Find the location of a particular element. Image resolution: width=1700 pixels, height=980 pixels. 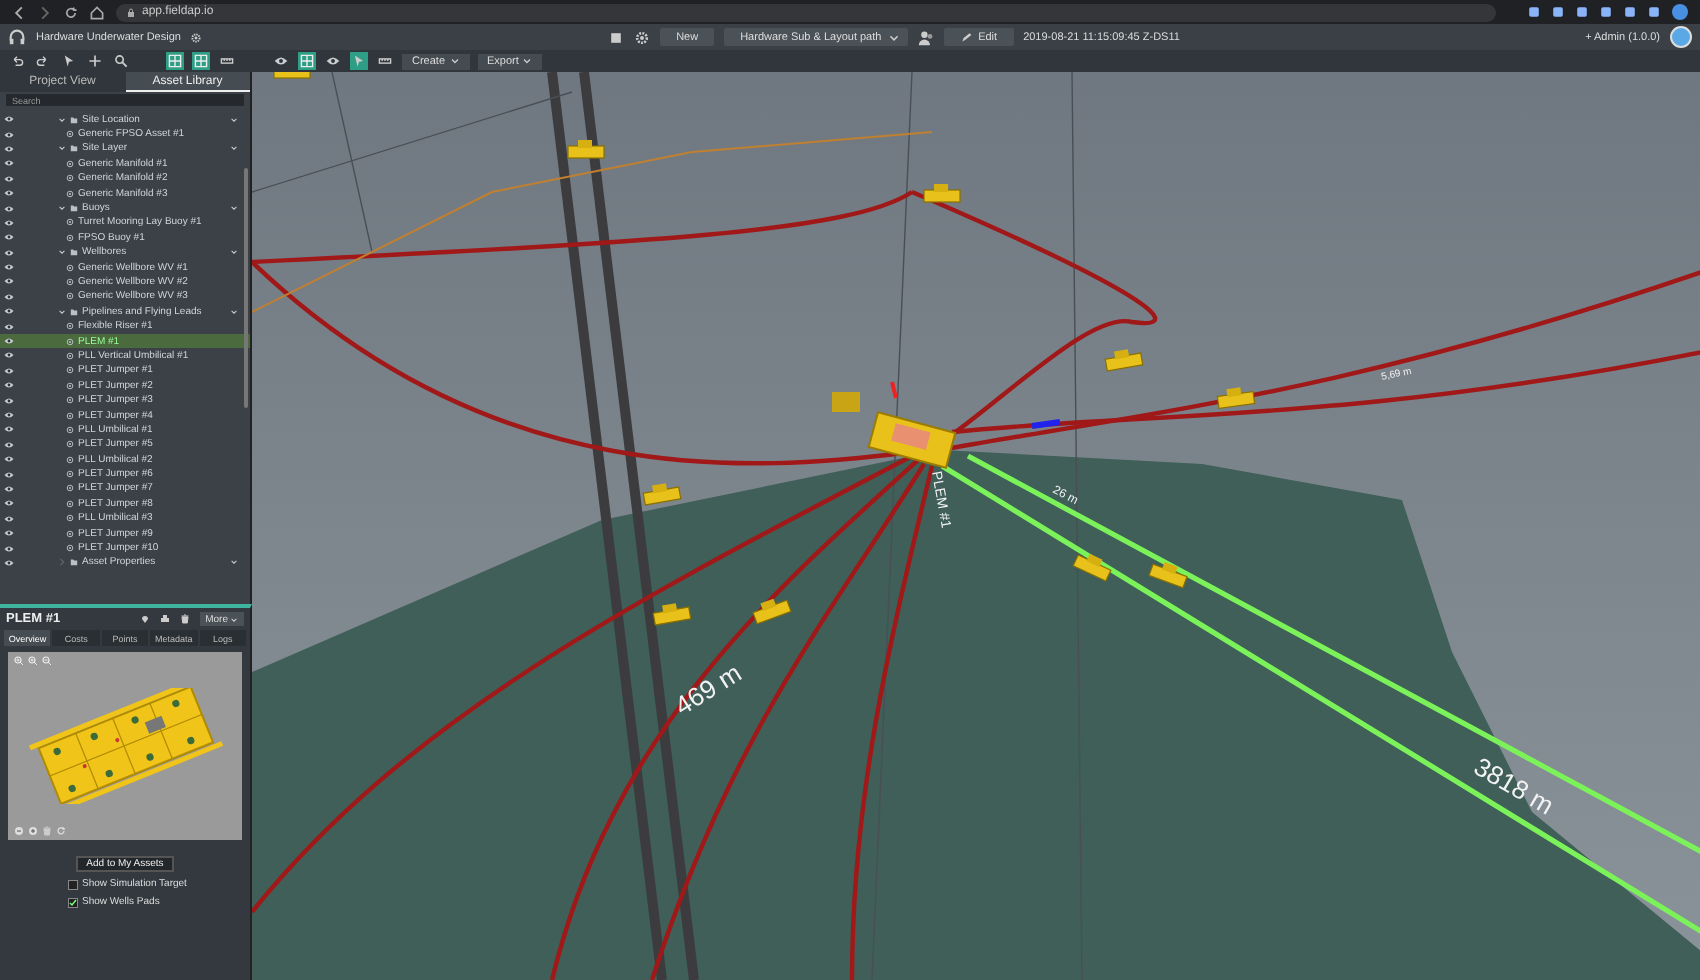

distance-label: 469 m is located at coordinates (708, 689).